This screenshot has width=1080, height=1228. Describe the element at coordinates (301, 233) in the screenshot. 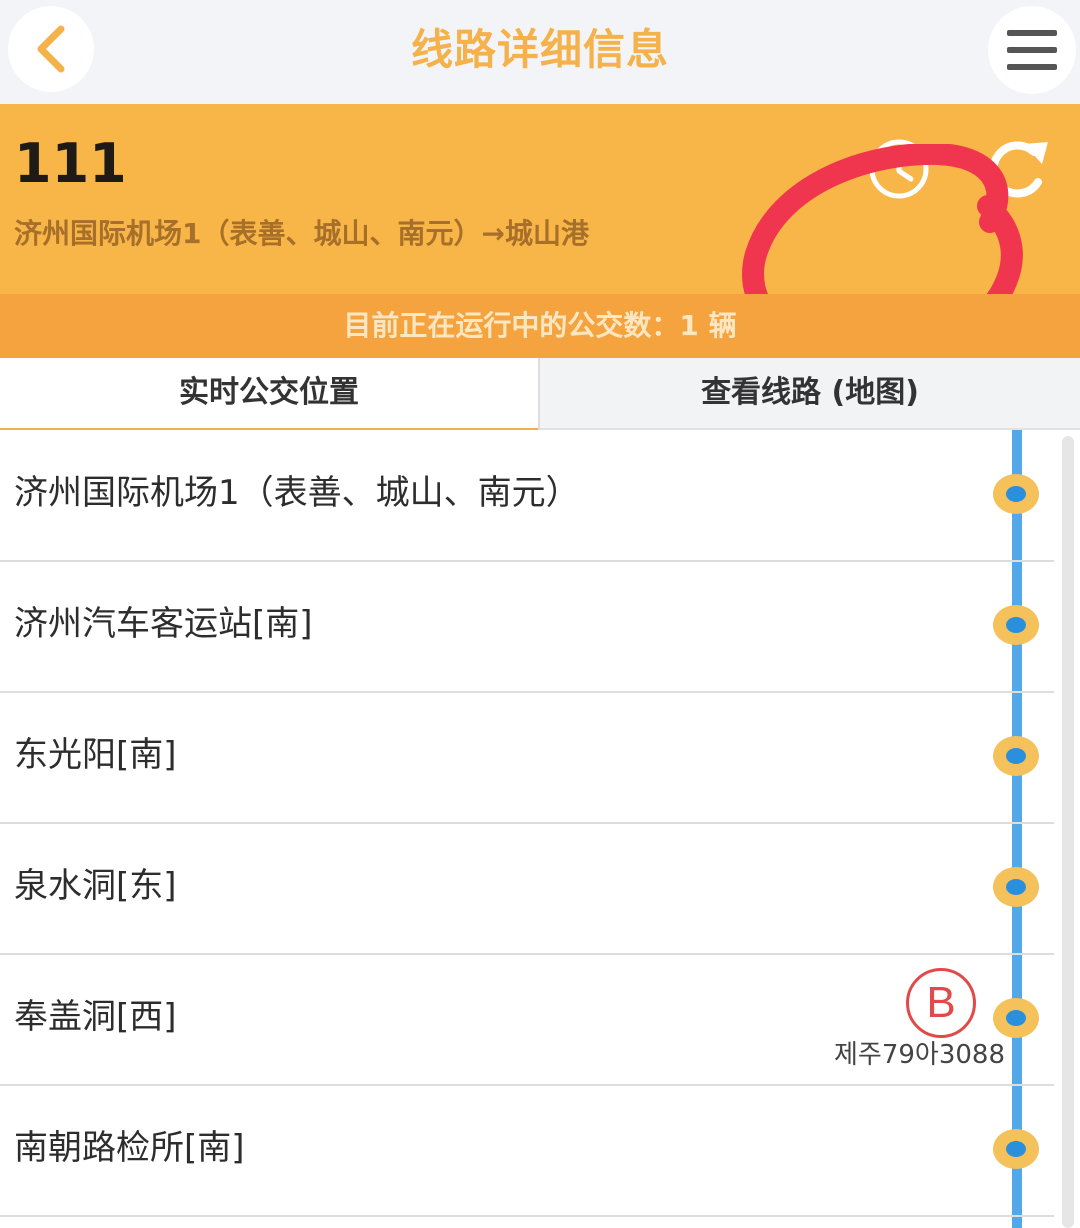

I see `route-direction: 济州国际机场1（表善、城山、南元）→城山港` at that location.